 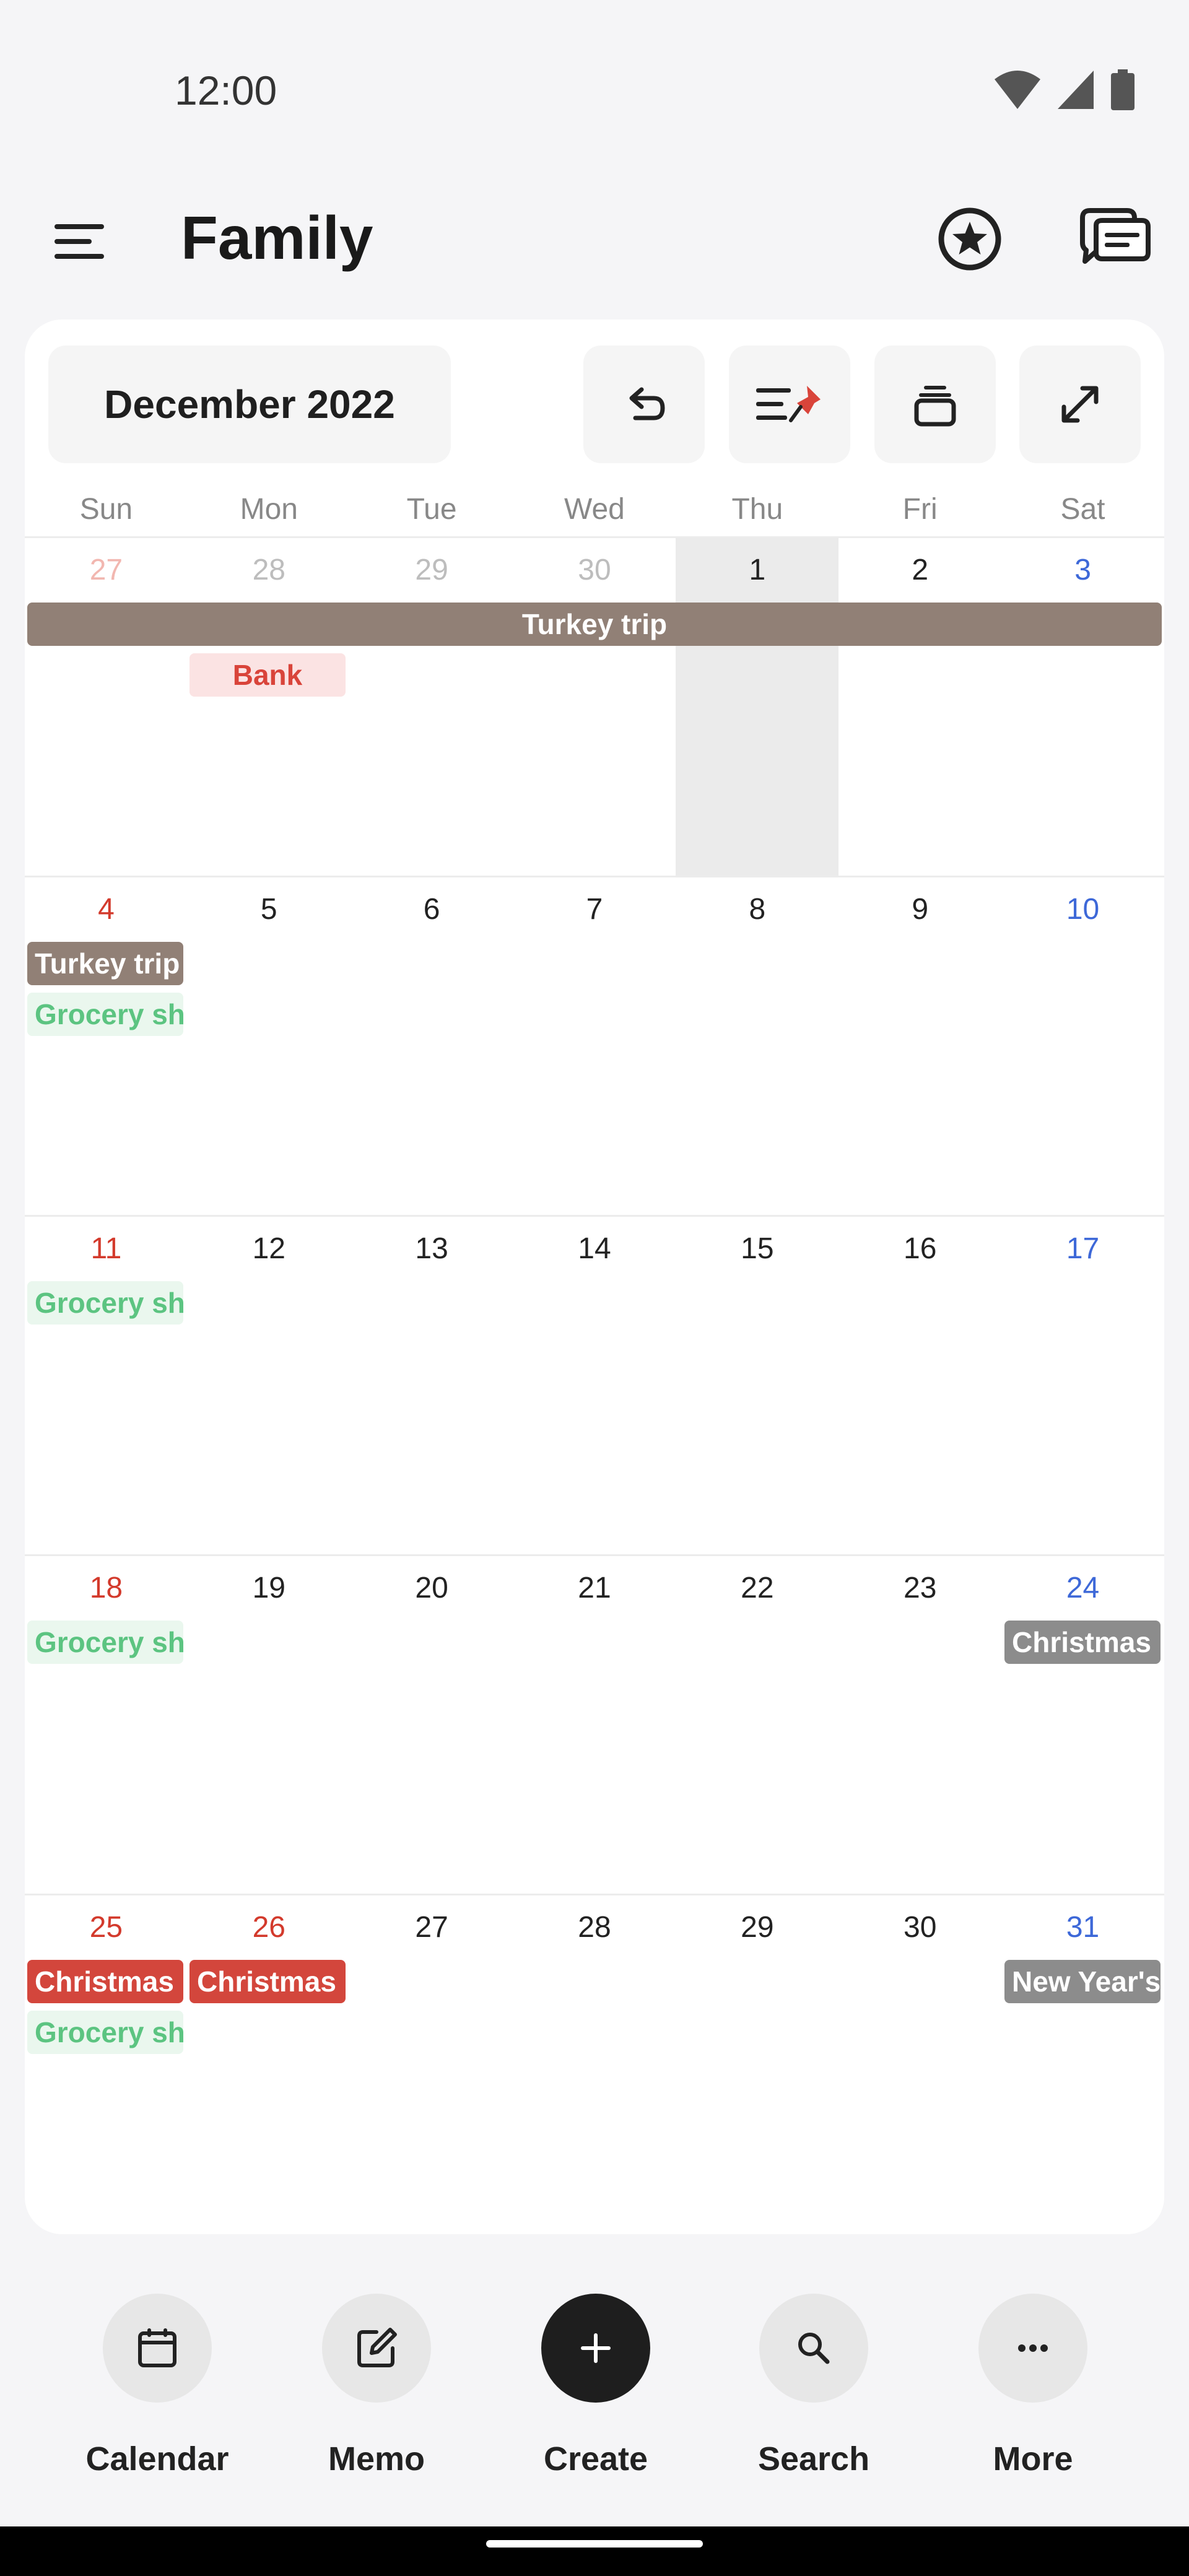 What do you see at coordinates (106, 1047) in the screenshot?
I see `day-cell: 4` at bounding box center [106, 1047].